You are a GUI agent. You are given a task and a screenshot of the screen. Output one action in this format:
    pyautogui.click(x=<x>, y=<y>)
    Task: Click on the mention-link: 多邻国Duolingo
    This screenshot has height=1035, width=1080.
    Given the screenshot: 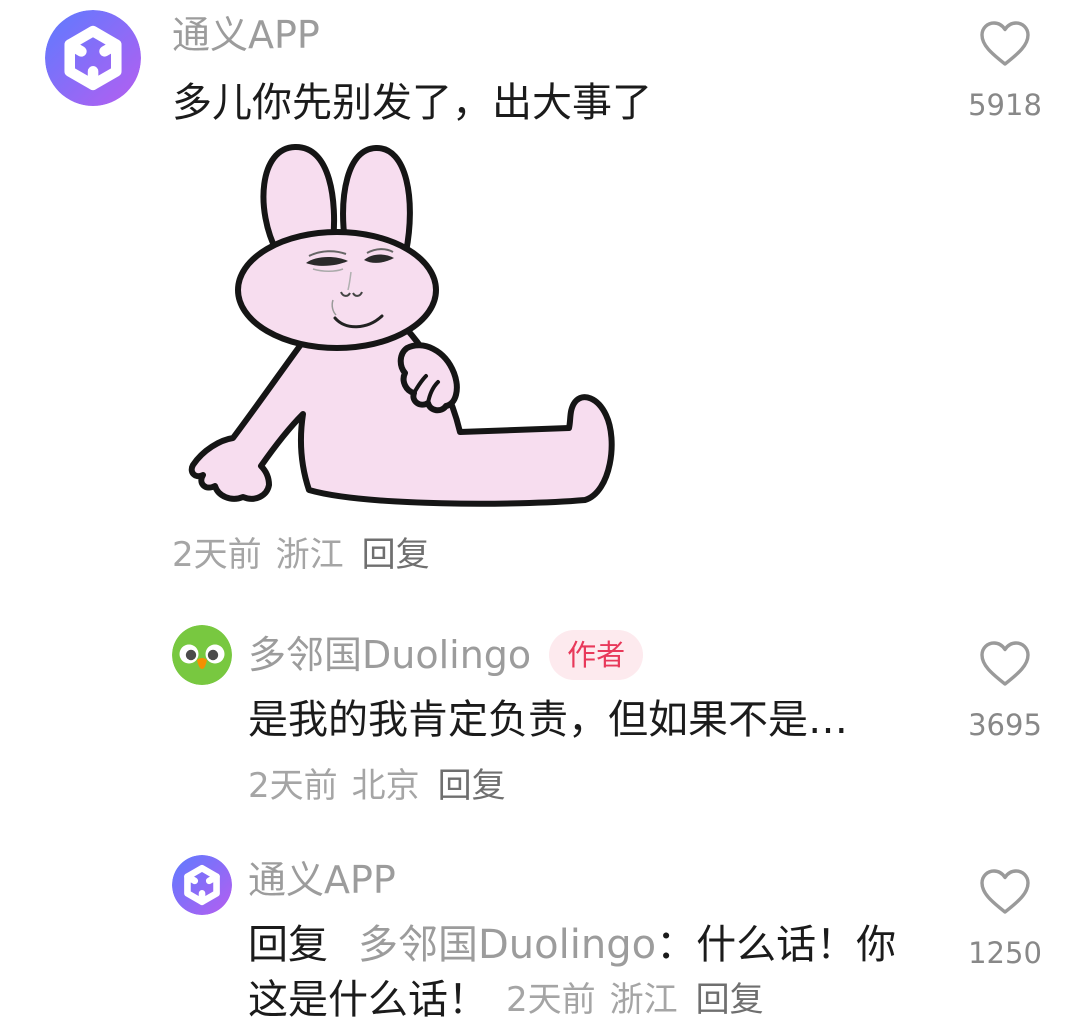 What is the action you would take?
    pyautogui.click(x=507, y=945)
    